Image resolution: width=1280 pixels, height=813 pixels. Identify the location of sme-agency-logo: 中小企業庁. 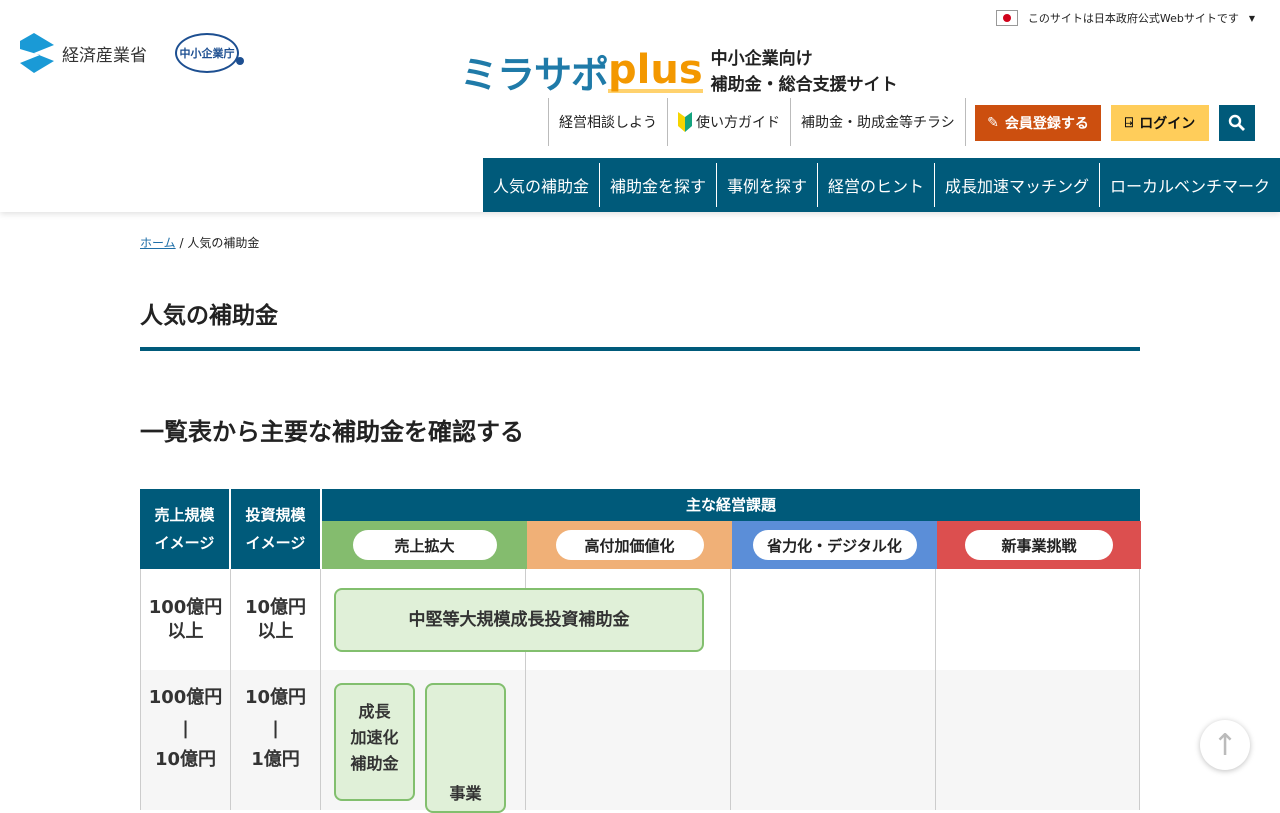
(209, 53).